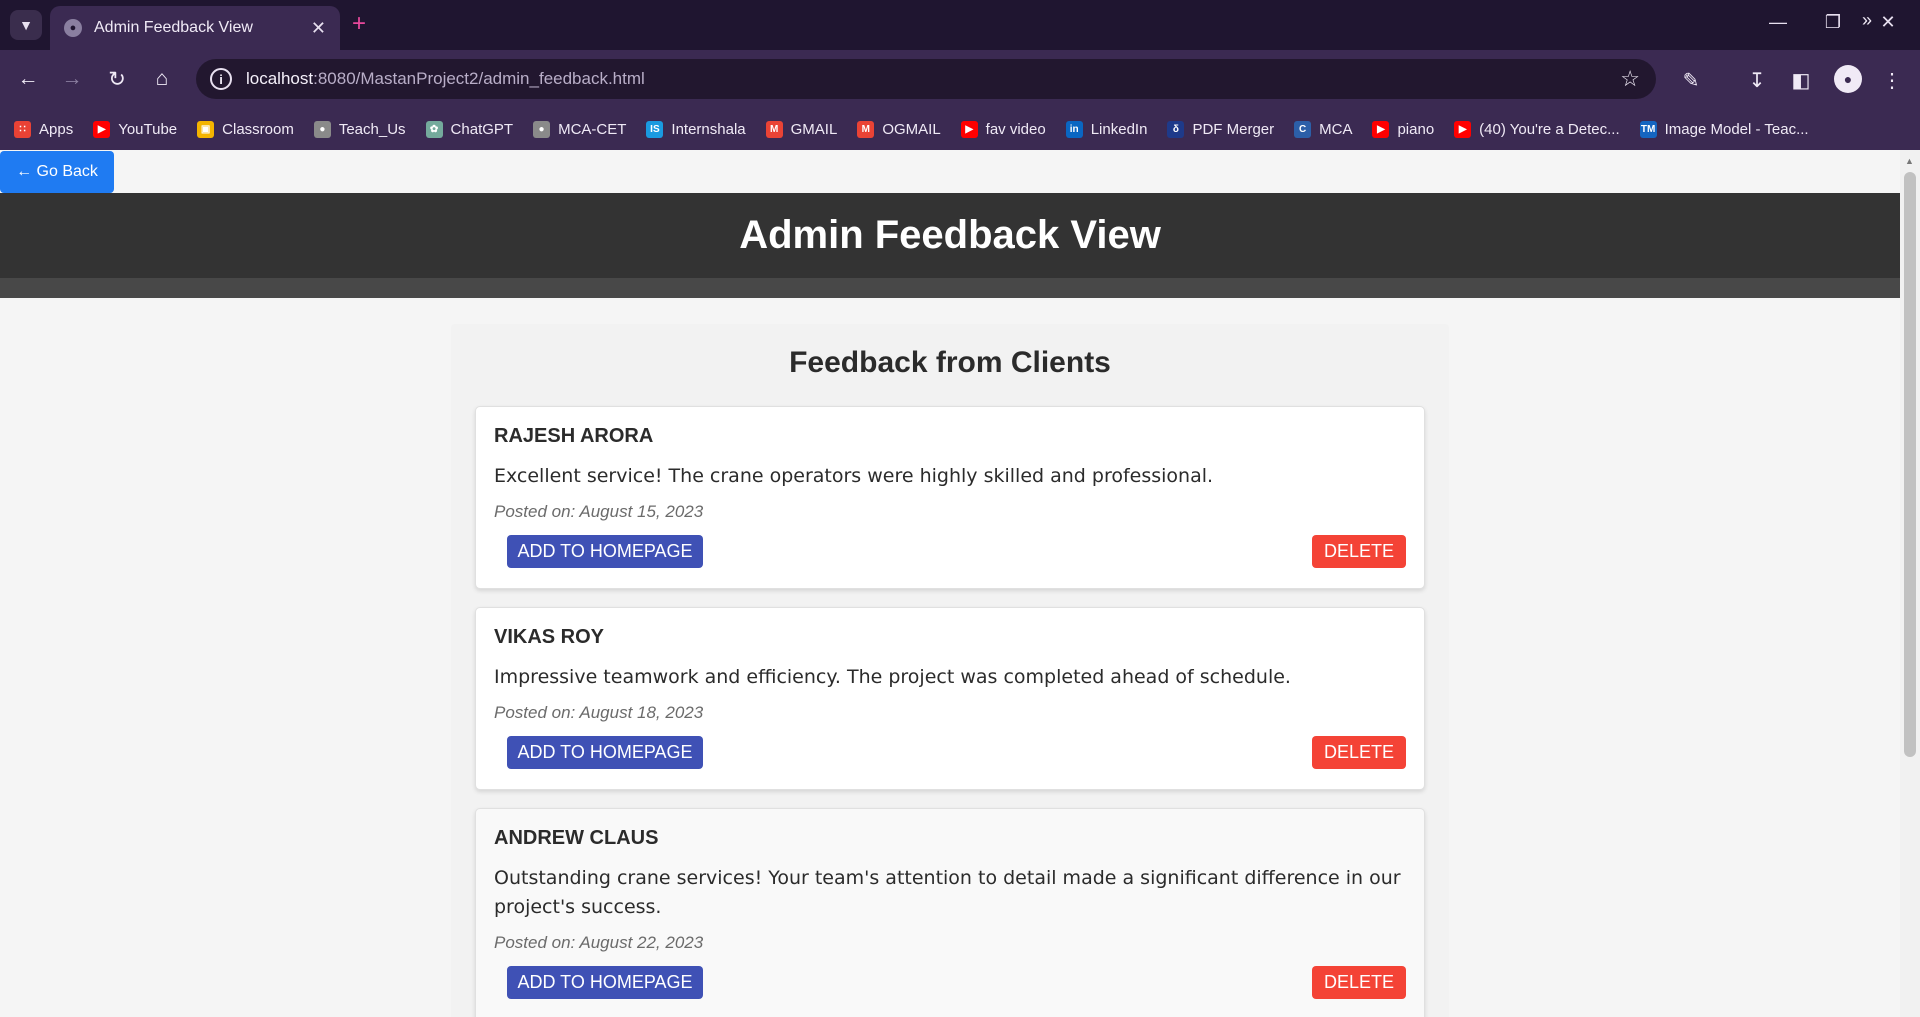 Image resolution: width=1920 pixels, height=1017 pixels. I want to click on bookmark-label: YouTube, so click(148, 129).